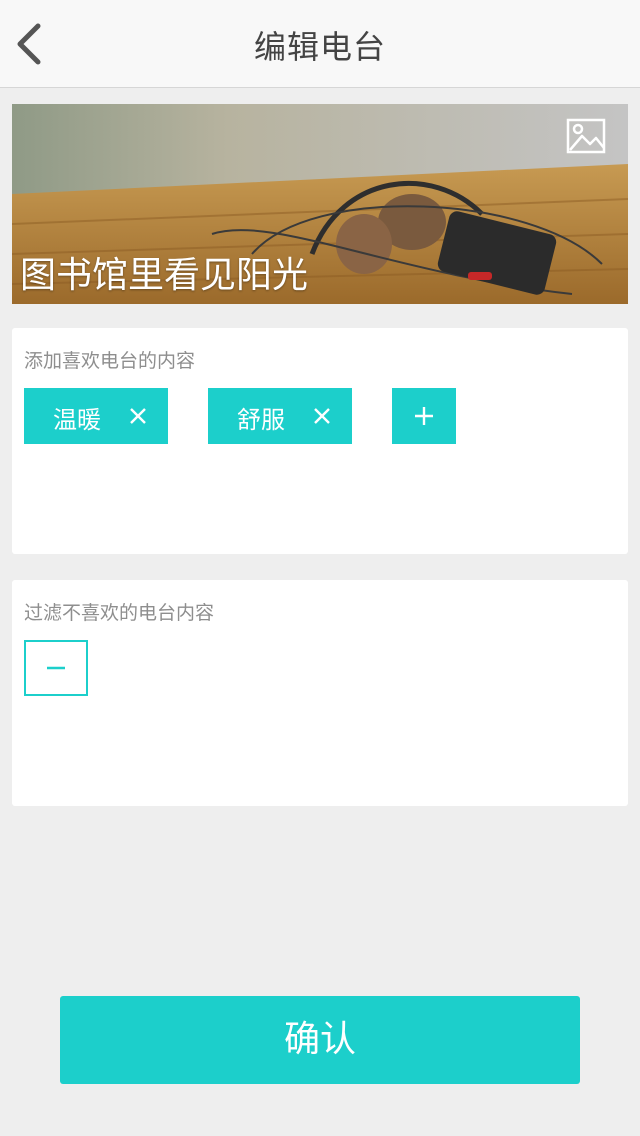 Image resolution: width=640 pixels, height=1136 pixels. Describe the element at coordinates (110, 361) in the screenshot. I see `like-section-label: 添加喜欢电台的内容` at that location.